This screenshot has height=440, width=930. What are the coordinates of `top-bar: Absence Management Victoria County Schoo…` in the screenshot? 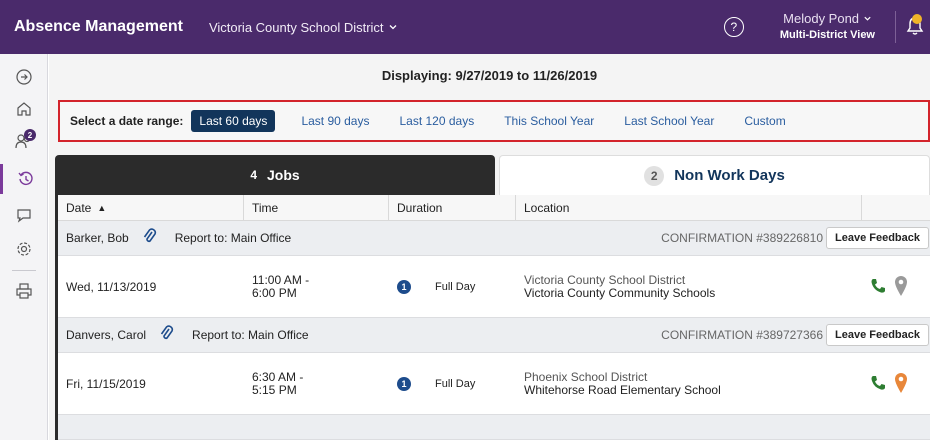 It's located at (465, 27).